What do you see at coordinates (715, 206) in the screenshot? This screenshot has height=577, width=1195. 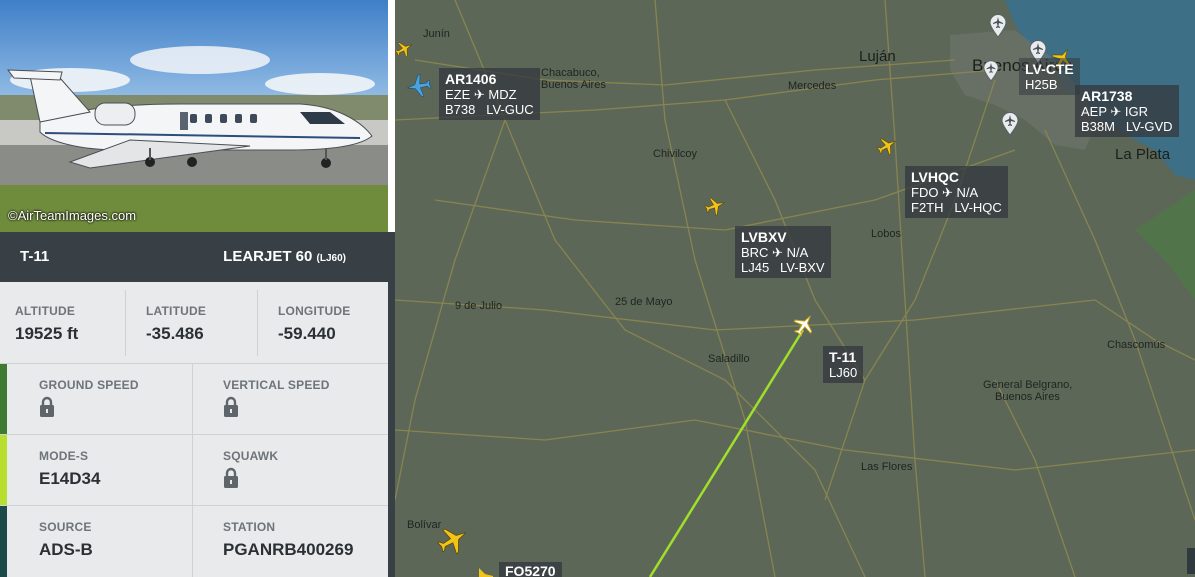 I see `plane-lvbxv-icon` at bounding box center [715, 206].